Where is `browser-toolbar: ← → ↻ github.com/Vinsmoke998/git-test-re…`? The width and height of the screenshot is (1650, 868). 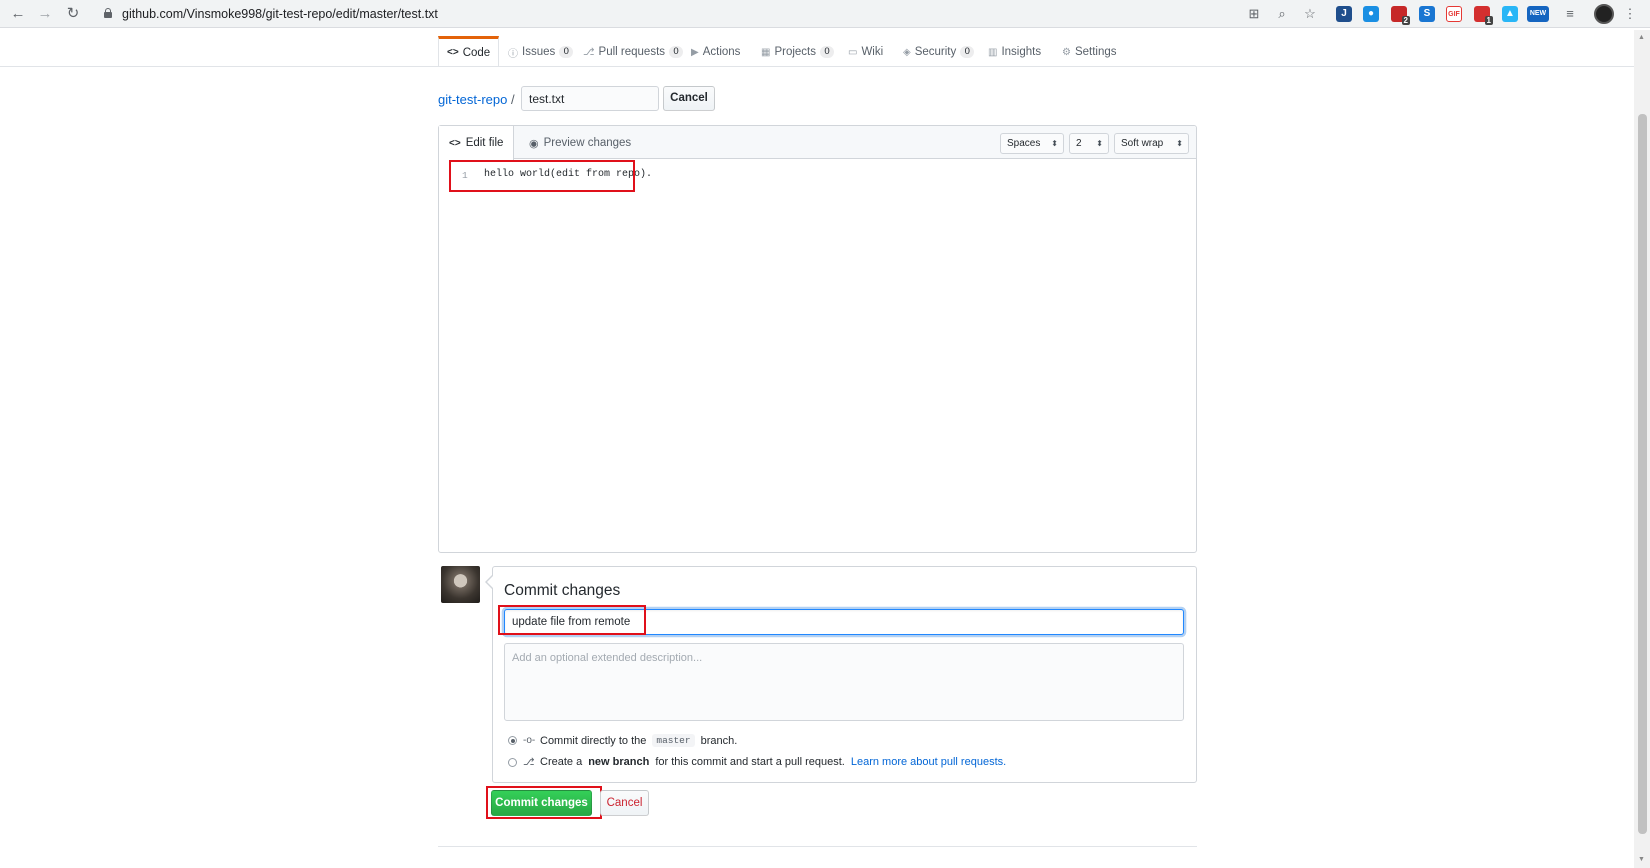 browser-toolbar: ← → ↻ github.com/Vinsmoke998/git-test-re… is located at coordinates (825, 14).